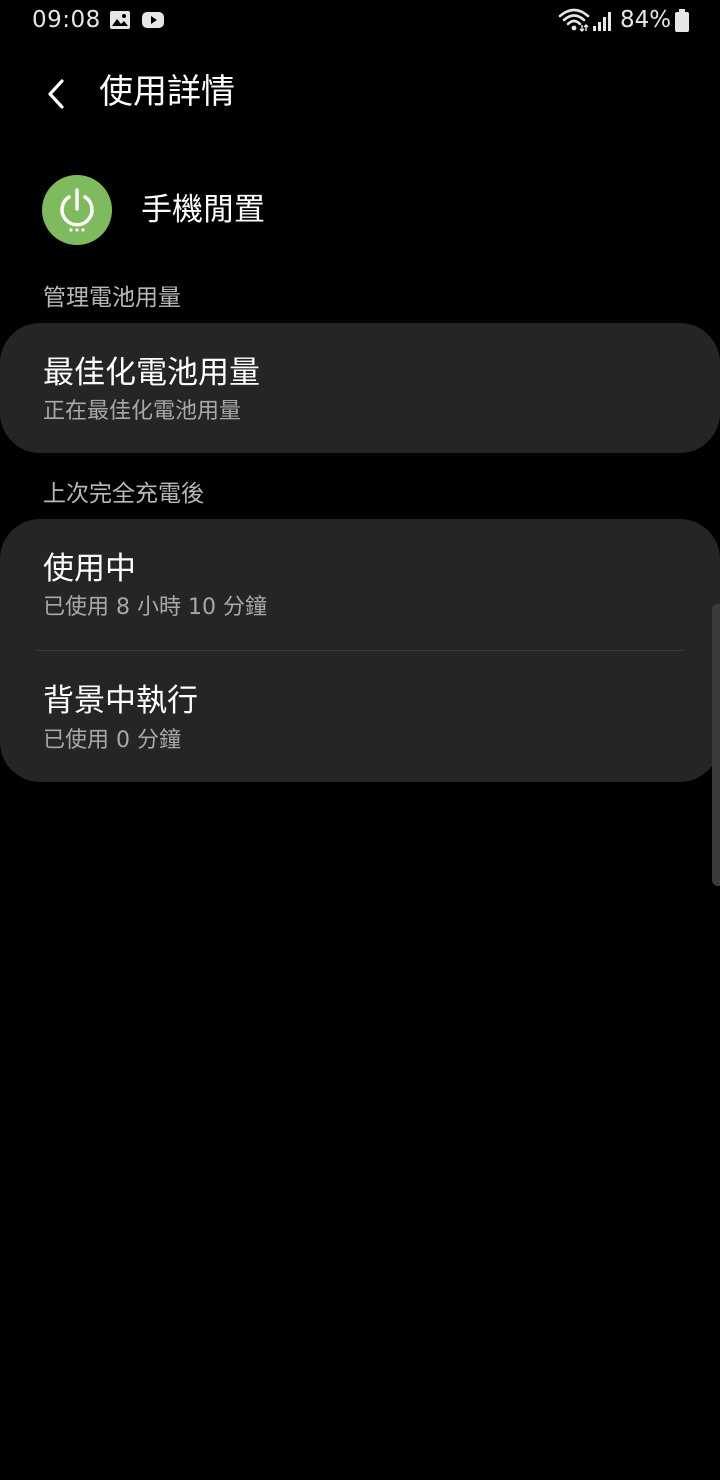 The height and width of the screenshot is (1480, 720). Describe the element at coordinates (682, 20) in the screenshot. I see `battery-icon` at that location.